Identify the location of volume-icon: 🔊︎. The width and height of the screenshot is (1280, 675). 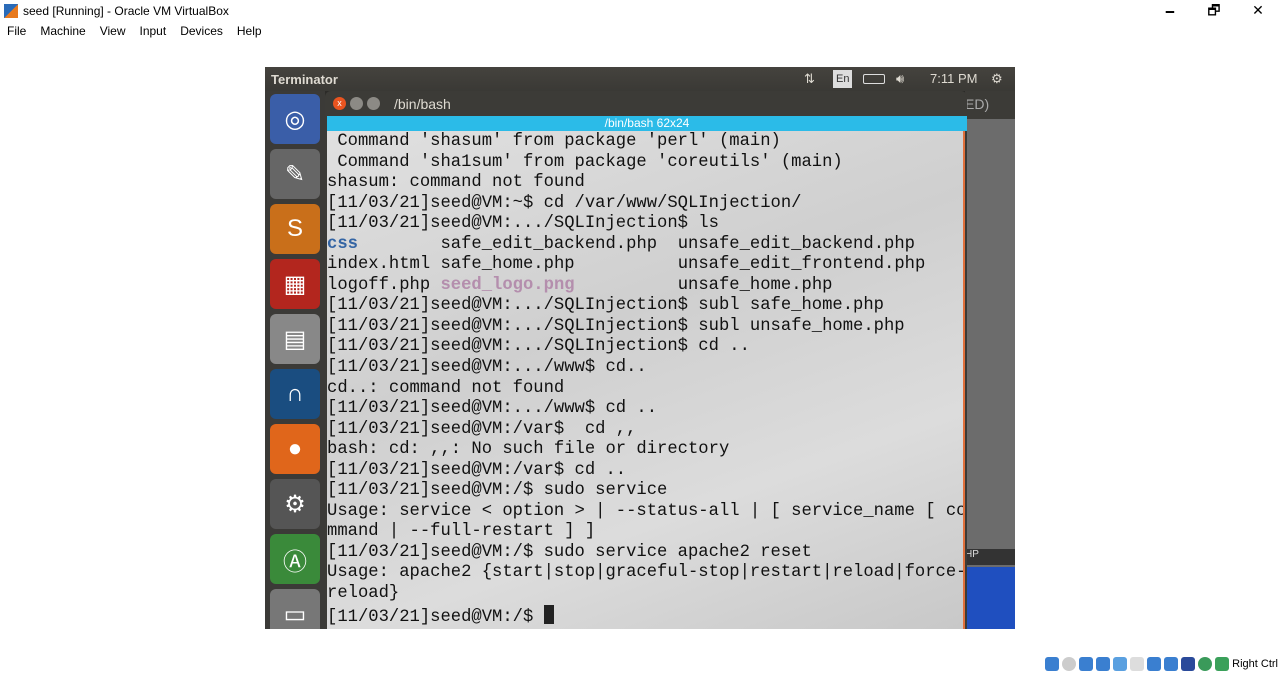
(900, 79).